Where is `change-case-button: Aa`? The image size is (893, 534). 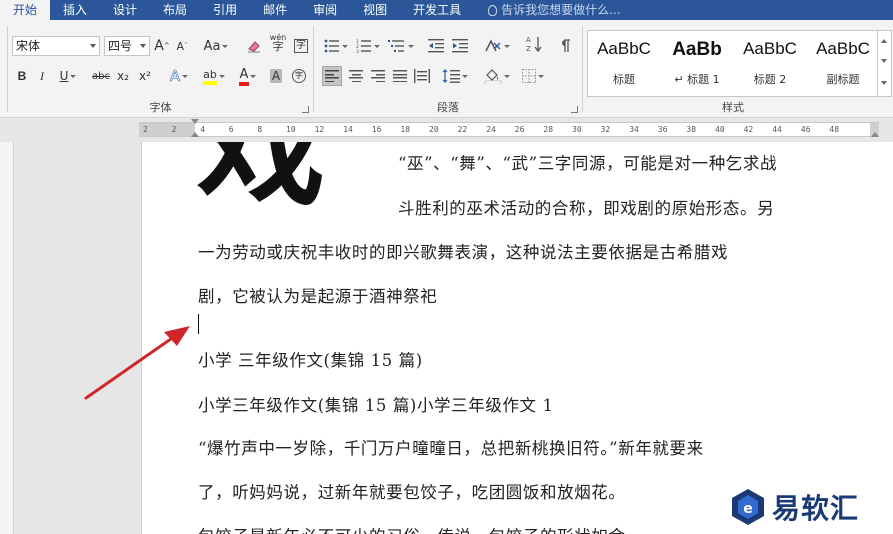
change-case-button: Aa is located at coordinates (216, 46).